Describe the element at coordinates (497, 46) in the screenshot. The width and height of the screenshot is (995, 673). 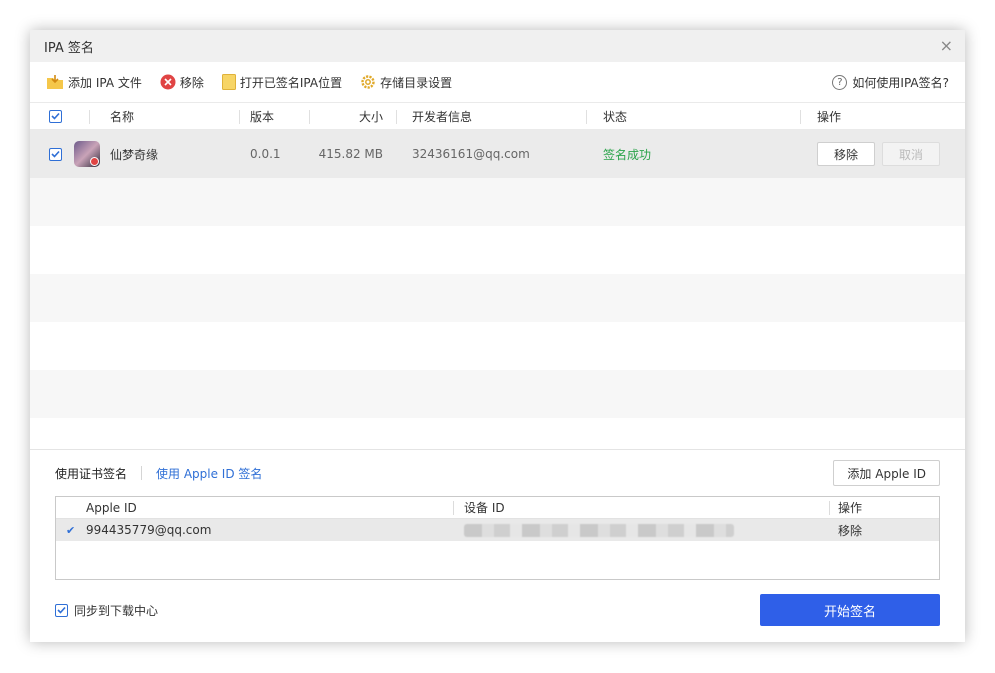
I see `title-bar: IPA 签名 ×` at that location.